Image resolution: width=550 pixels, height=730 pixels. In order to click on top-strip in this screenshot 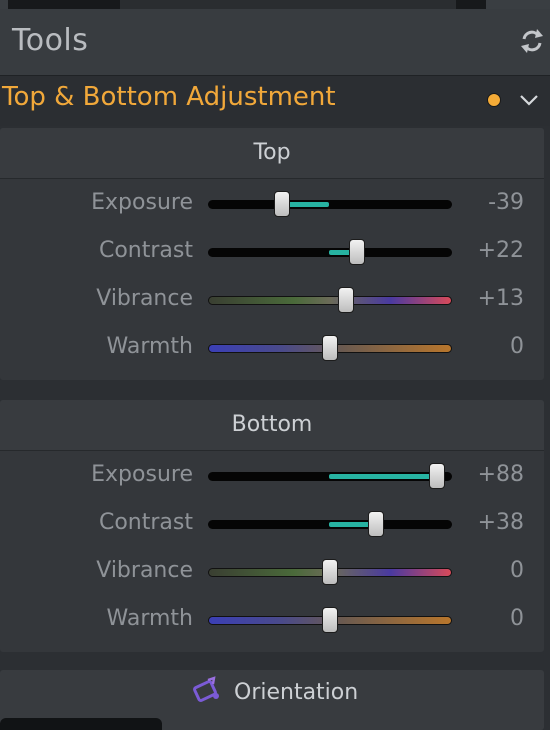, I will do `click(275, 4)`.